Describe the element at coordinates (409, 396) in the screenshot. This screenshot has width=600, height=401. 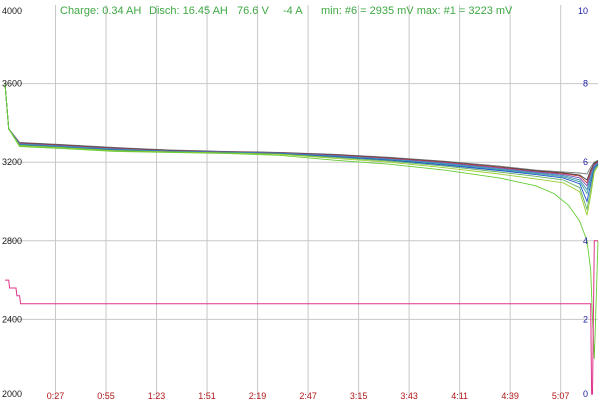
I see `x-tick-label: 3:43` at that location.